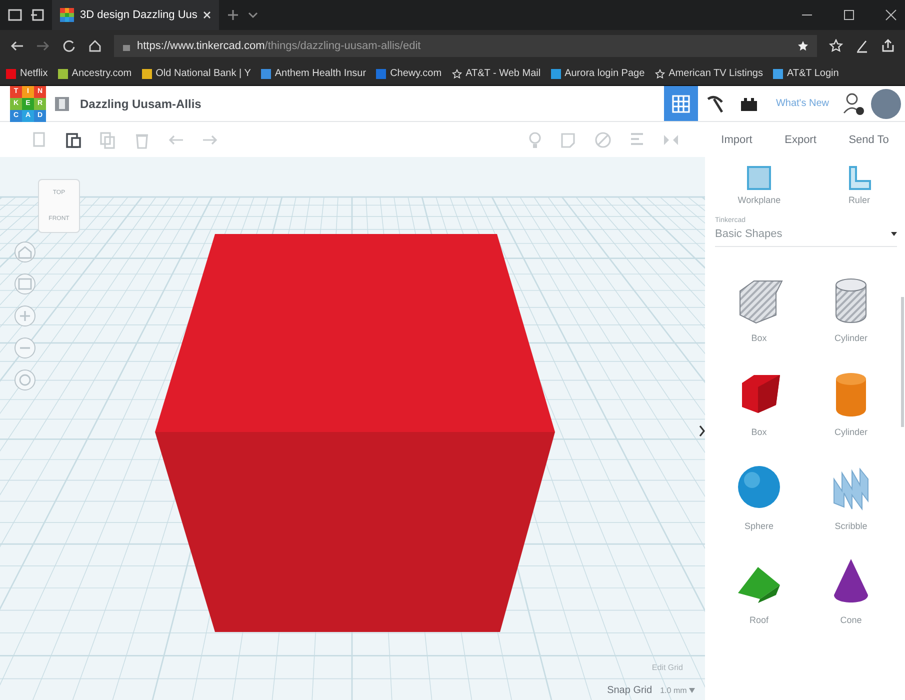 This screenshot has width=905, height=700. I want to click on address-bar: https://www.tinkercad.com/things/dazzling-uusam-allis/edit, so click(465, 46).